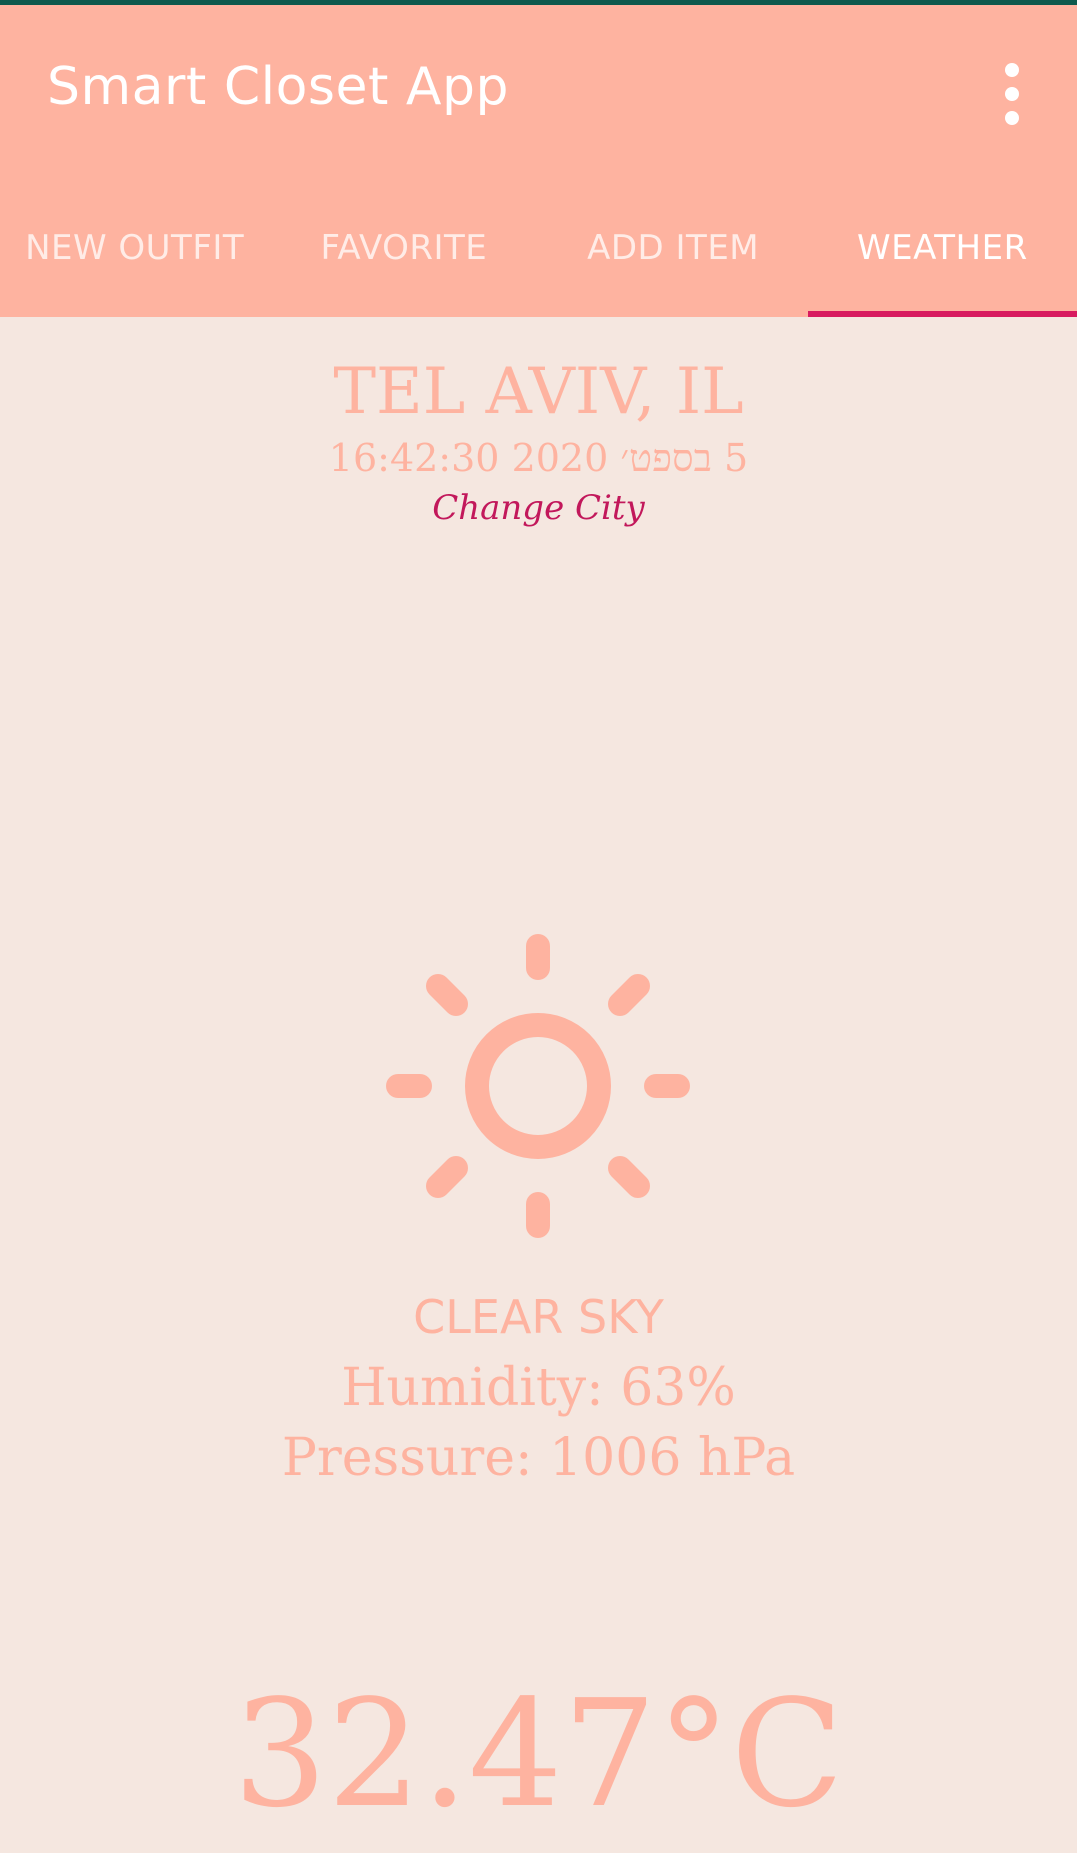 Image resolution: width=1077 pixels, height=1853 pixels. I want to click on tab-add-item: ADD ITEM, so click(673, 258).